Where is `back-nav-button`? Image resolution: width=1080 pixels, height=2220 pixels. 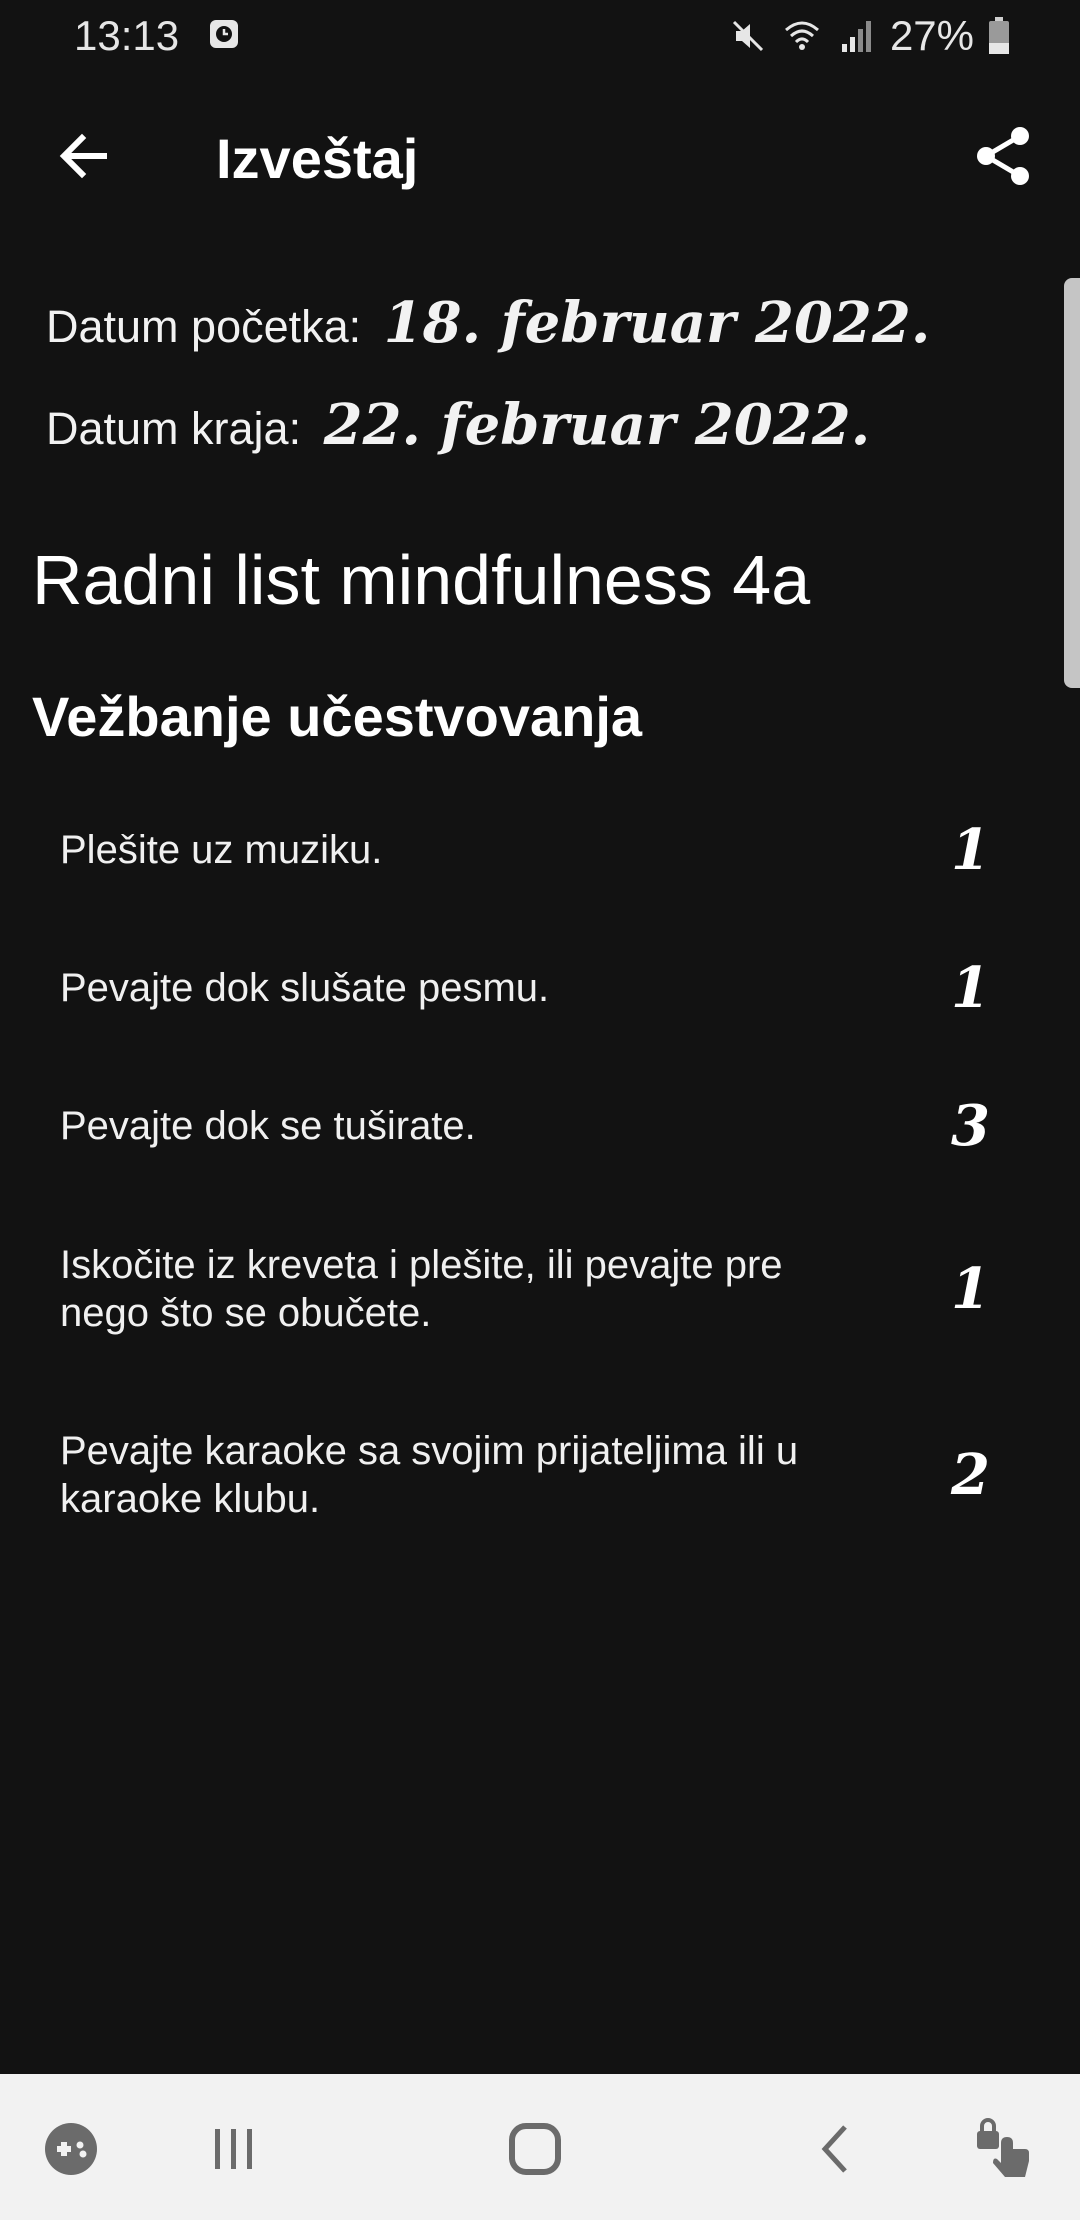 back-nav-button is located at coordinates (835, 2149).